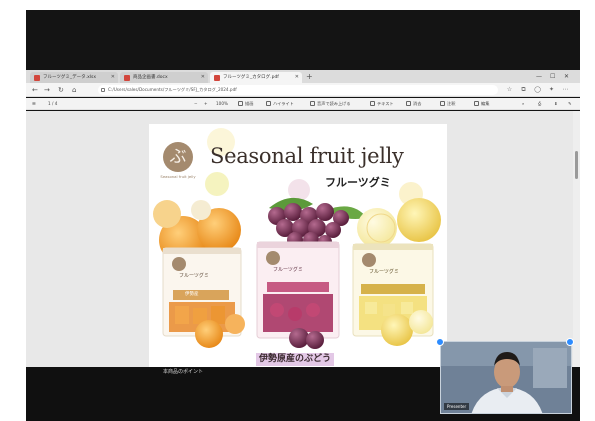 The height and width of the screenshot is (421, 595). What do you see at coordinates (309, 76) in the screenshot?
I see `new-tab-button: +` at bounding box center [309, 76].